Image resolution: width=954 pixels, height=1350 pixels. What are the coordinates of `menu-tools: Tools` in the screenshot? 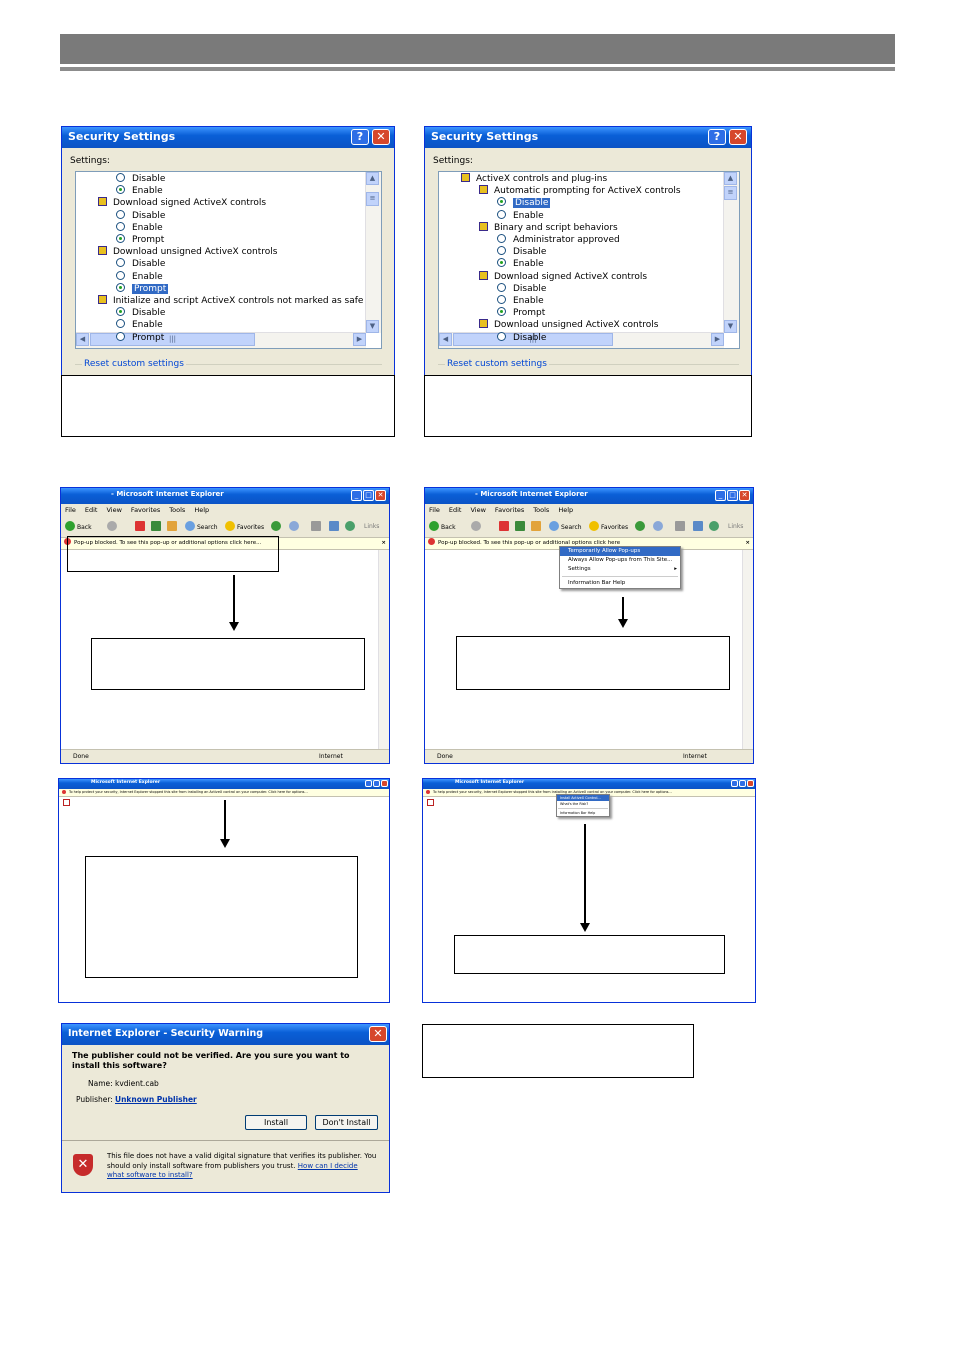 It's located at (177, 510).